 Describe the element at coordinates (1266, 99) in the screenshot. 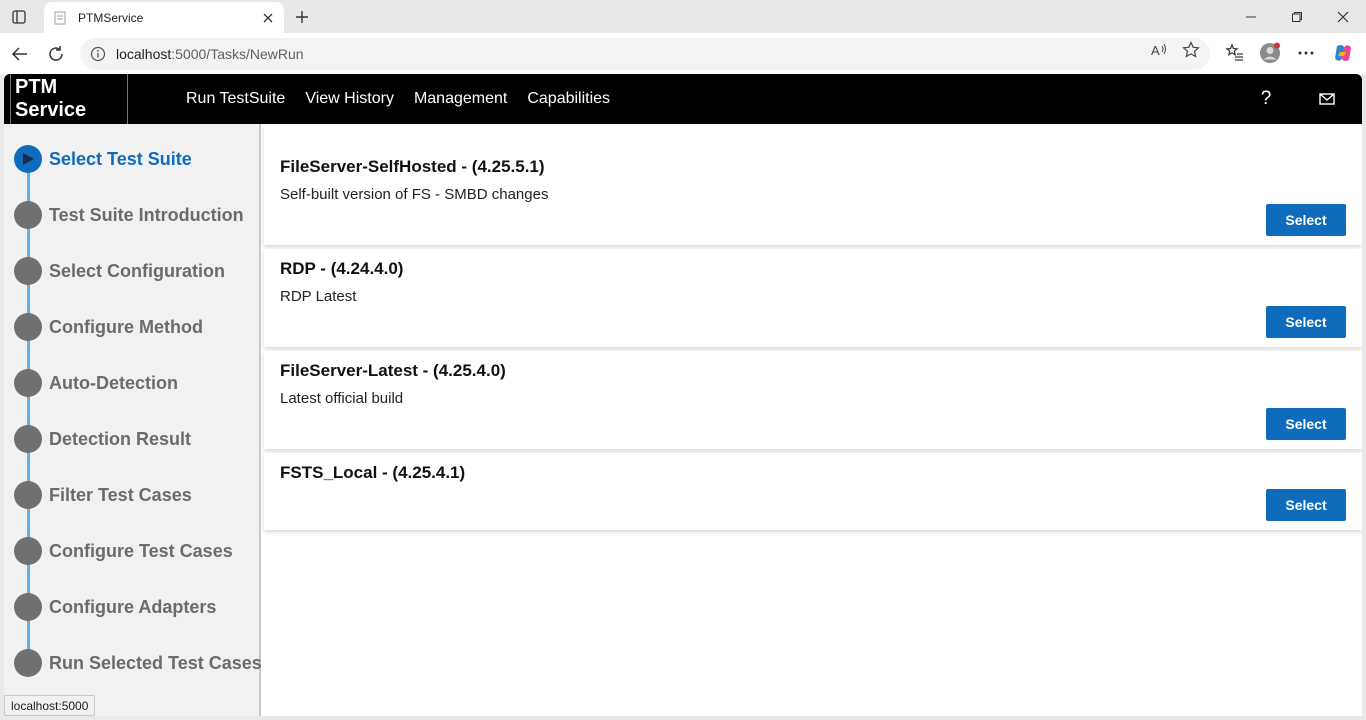

I see `help-icon: ?` at that location.